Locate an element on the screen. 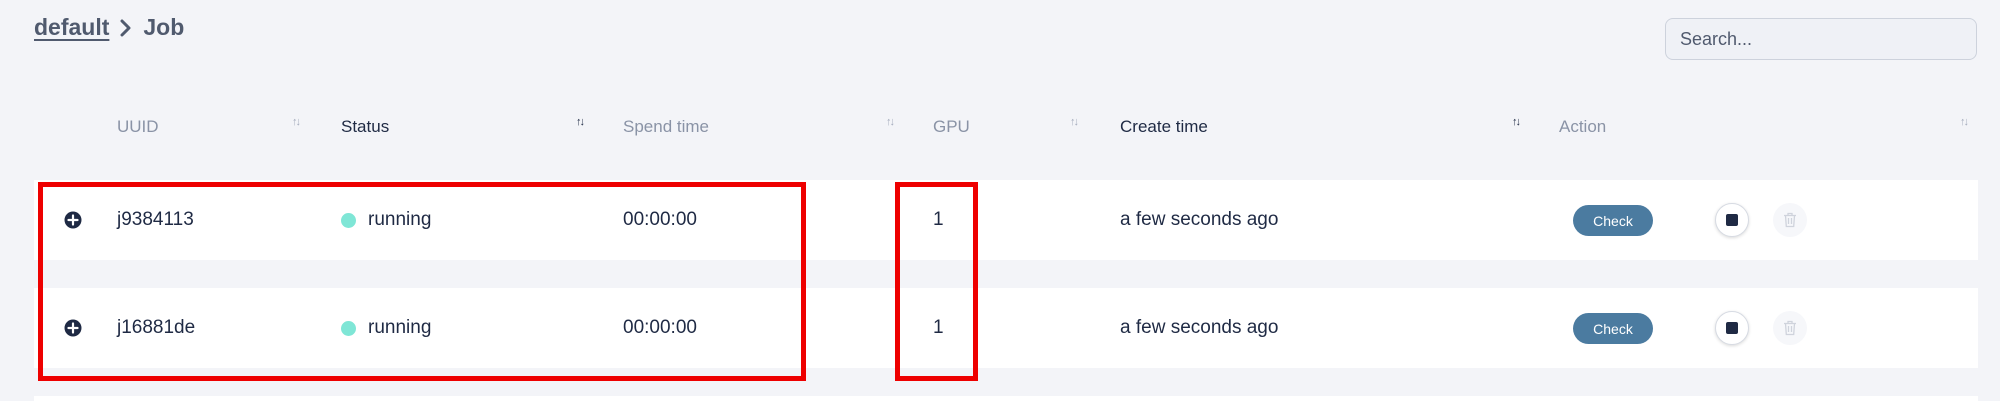 The width and height of the screenshot is (2000, 401). chevron-right-icon is located at coordinates (126, 28).